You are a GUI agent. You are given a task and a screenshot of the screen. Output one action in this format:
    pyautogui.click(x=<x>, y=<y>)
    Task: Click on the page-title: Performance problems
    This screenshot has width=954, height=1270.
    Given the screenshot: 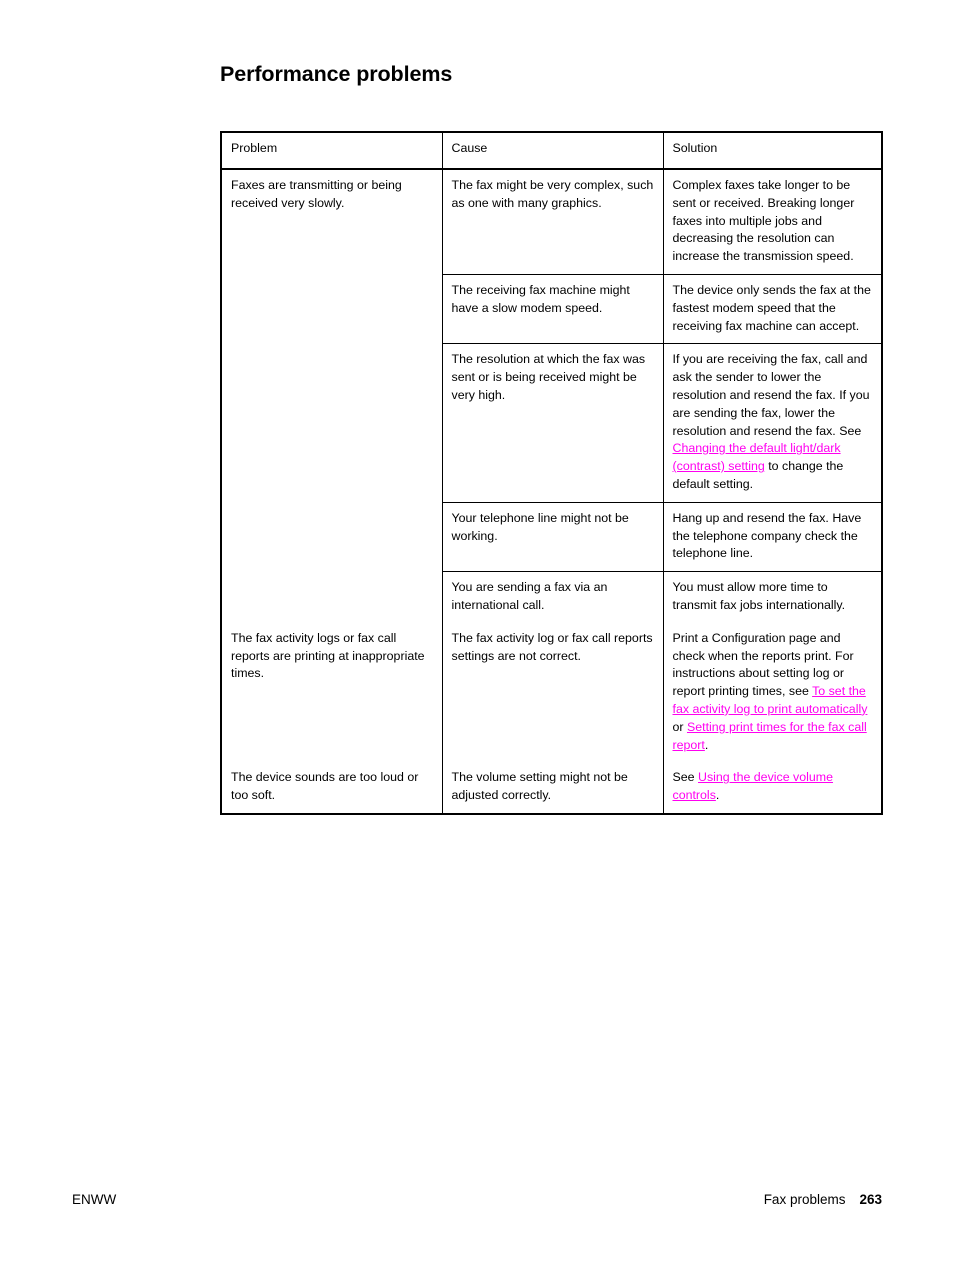 What is the action you would take?
    pyautogui.click(x=336, y=74)
    